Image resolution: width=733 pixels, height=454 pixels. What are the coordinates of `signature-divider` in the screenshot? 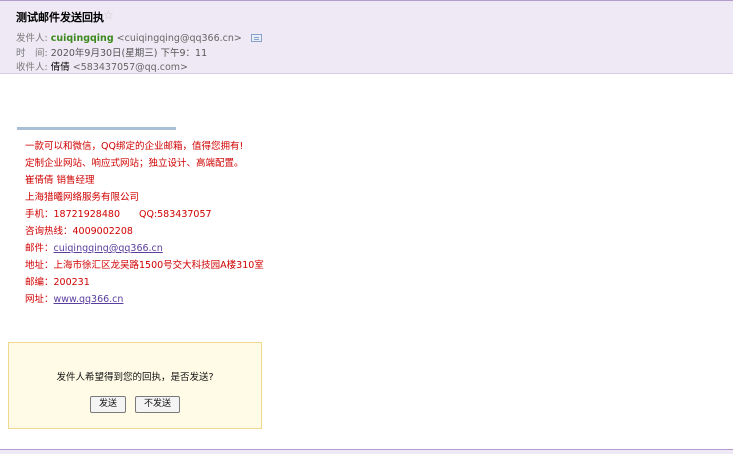 It's located at (96, 128).